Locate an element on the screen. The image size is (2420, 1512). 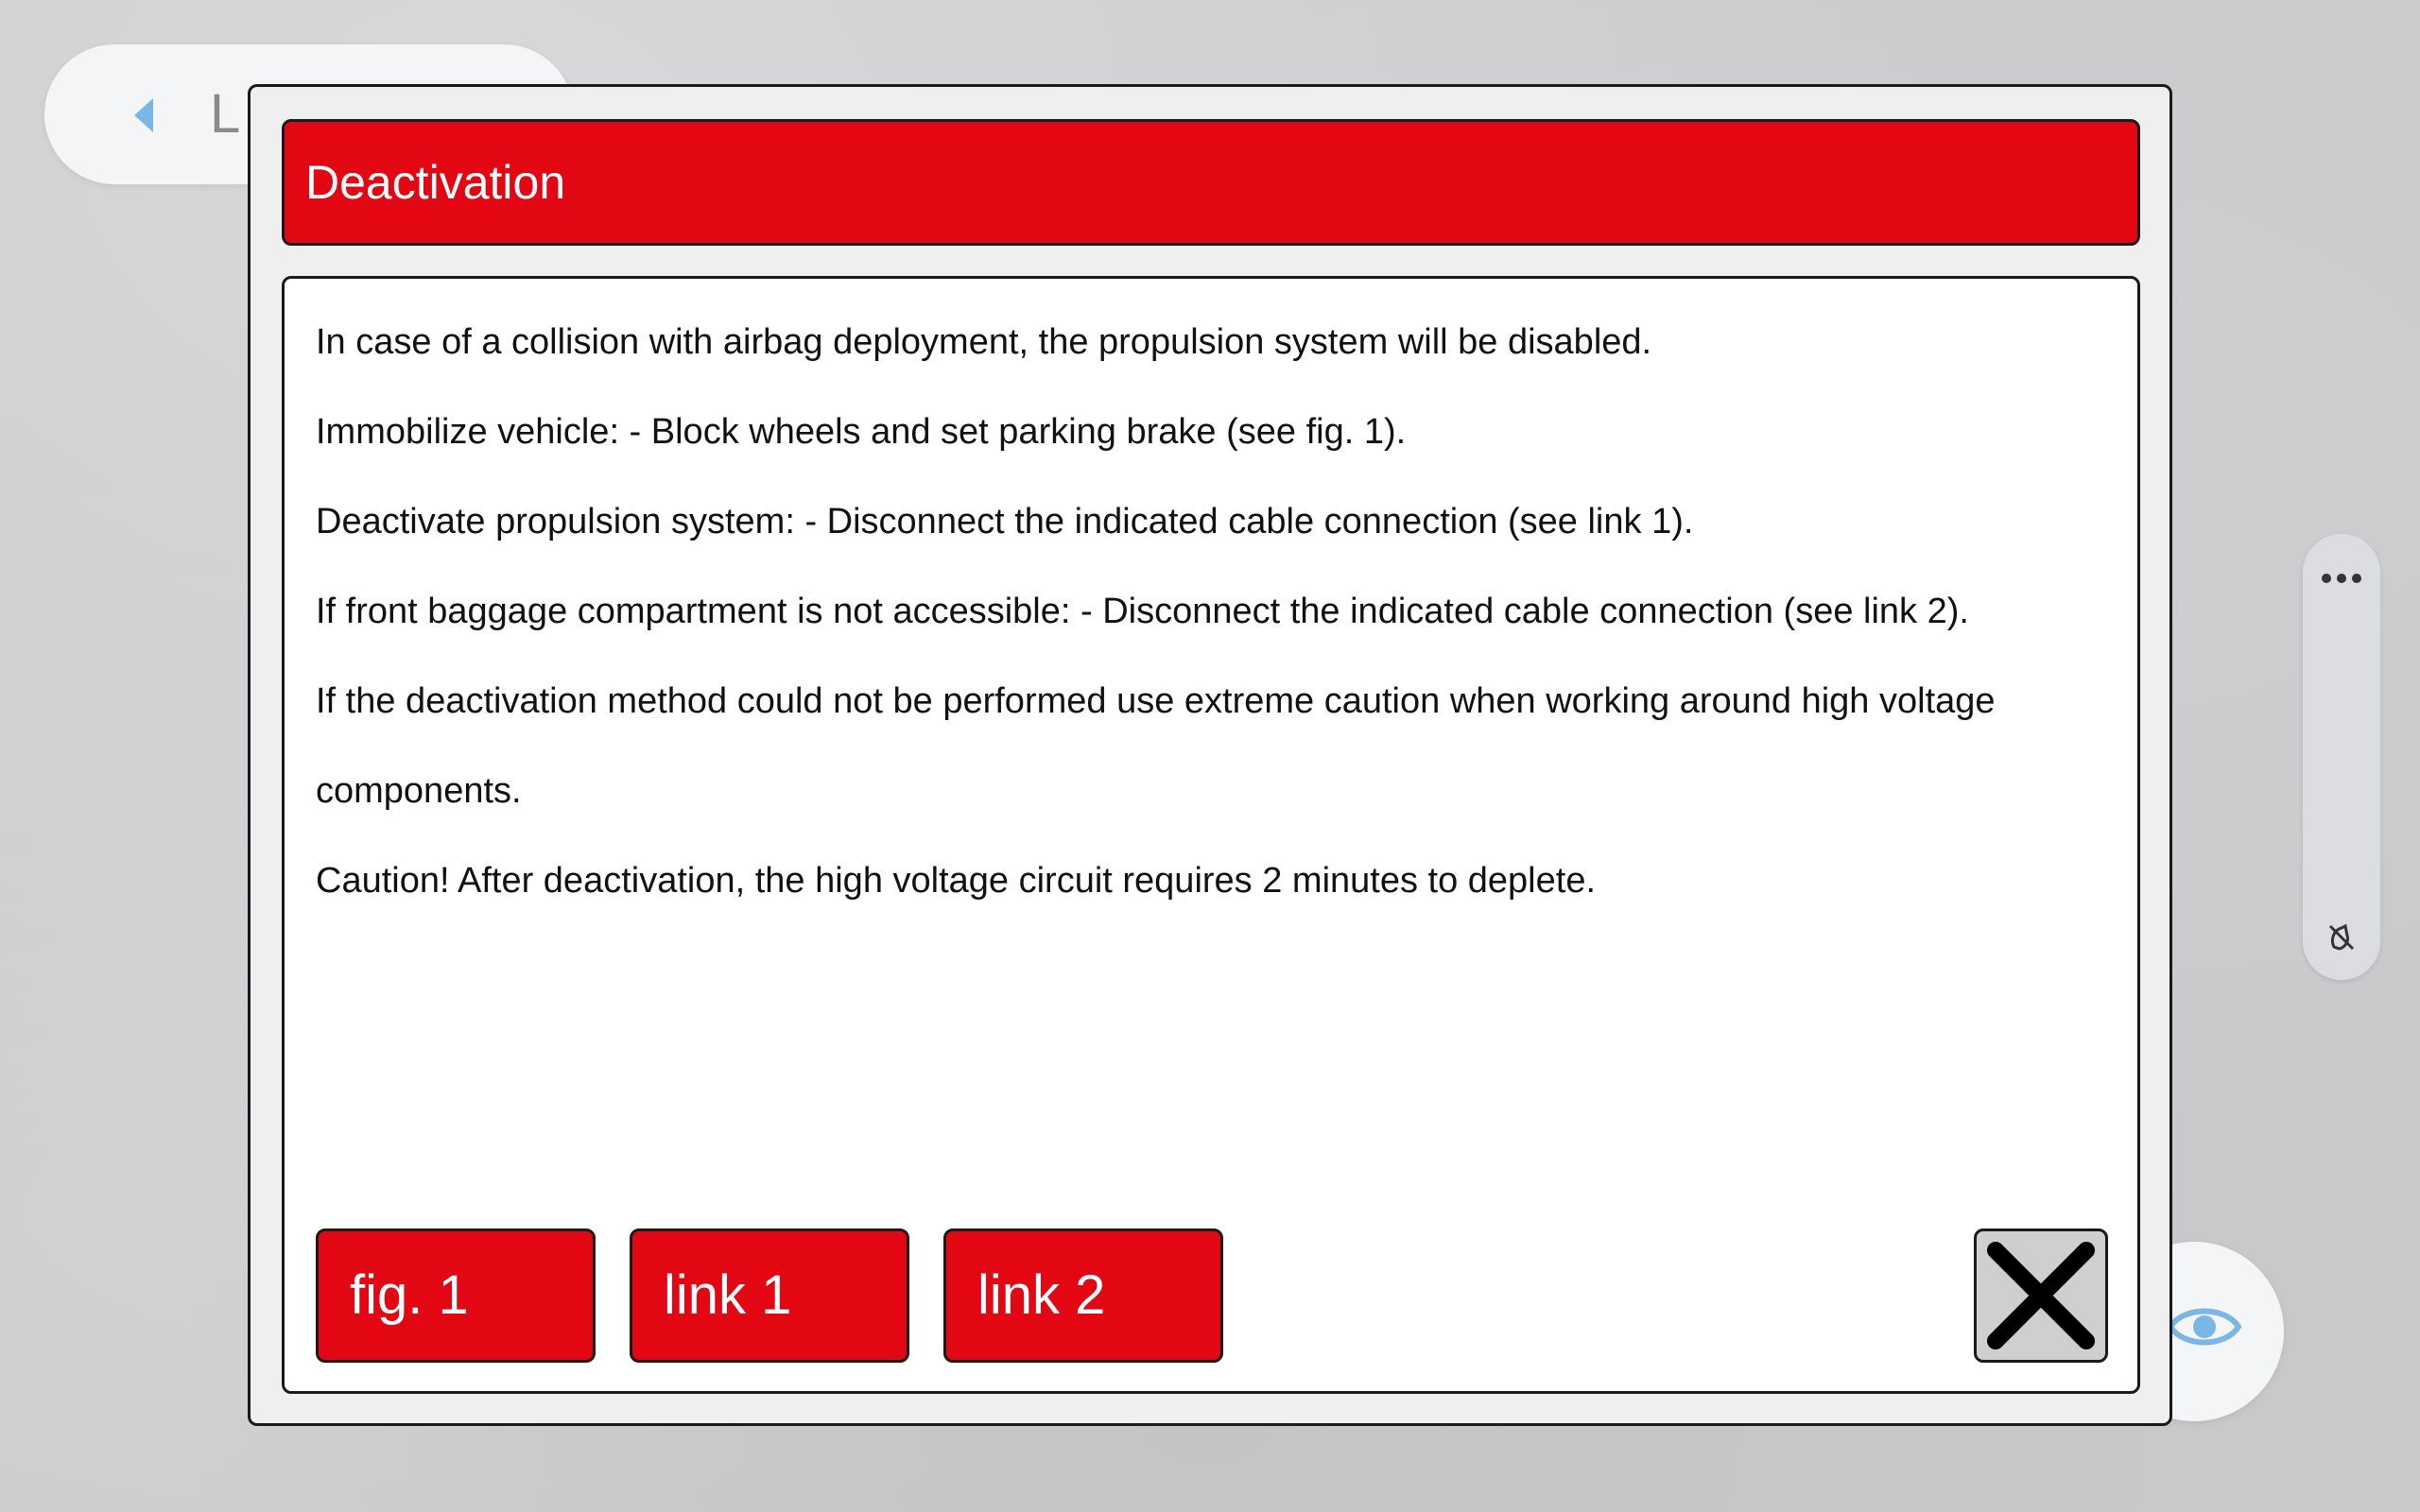
dialog-header: Deactivation is located at coordinates (1211, 182).